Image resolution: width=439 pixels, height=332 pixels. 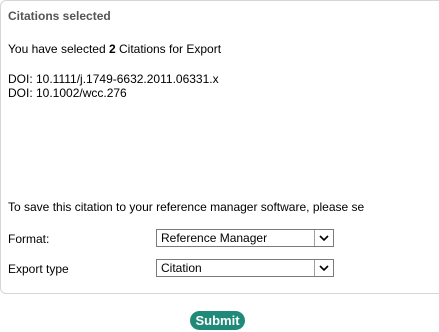 I want to click on selected-prefix: You have selected, so click(x=58, y=49).